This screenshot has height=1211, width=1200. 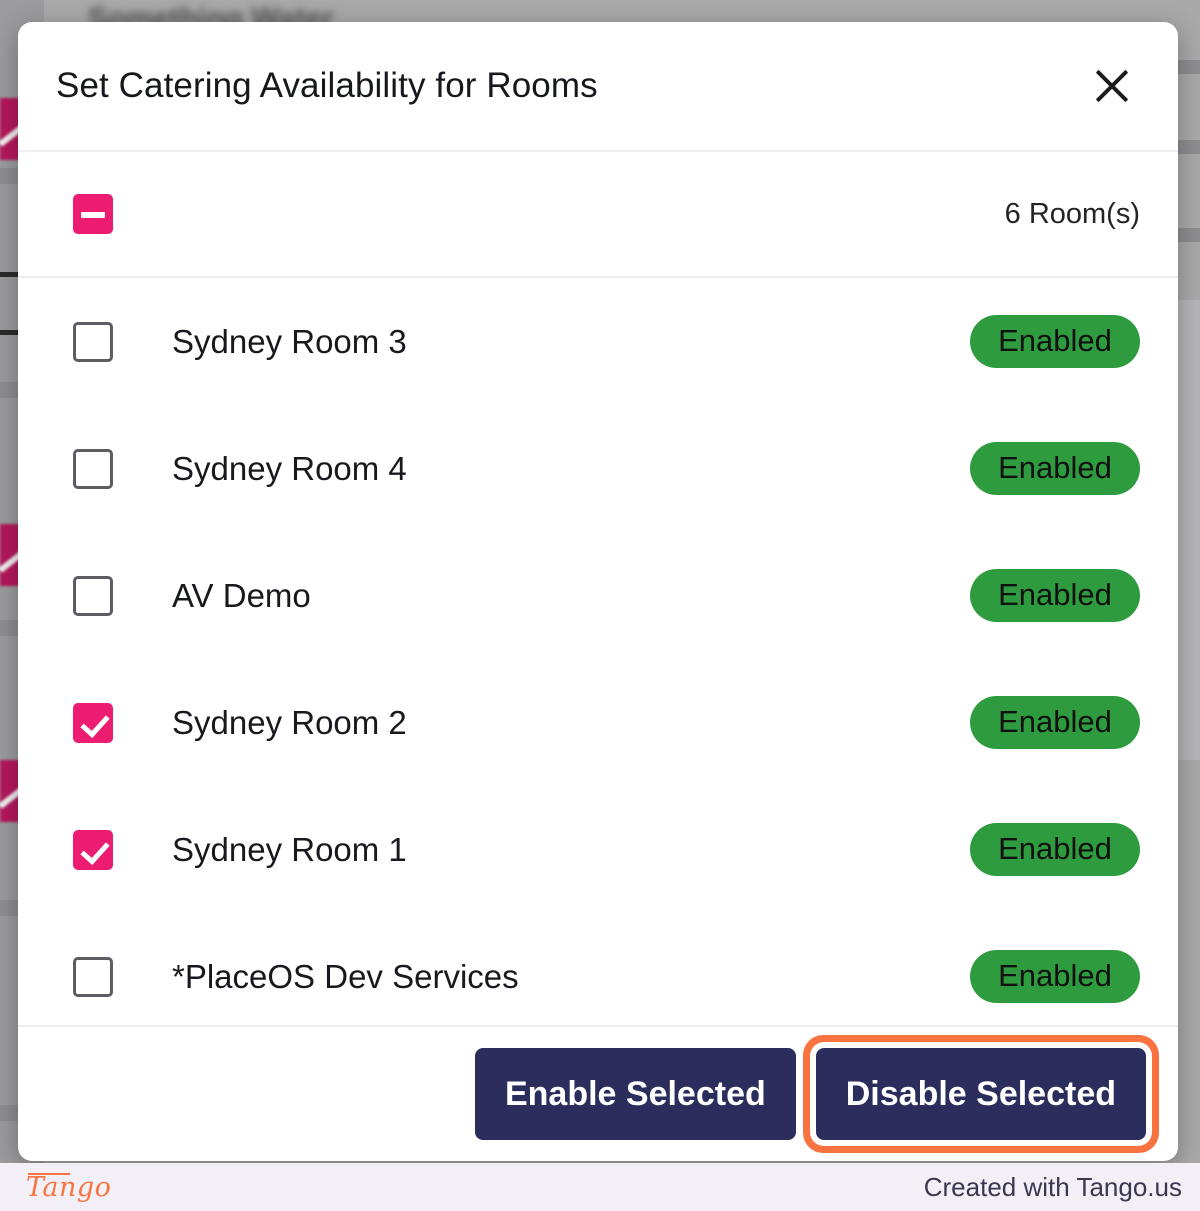 I want to click on dialog-footer: Enable Selected Disable Selected, so click(x=598, y=1094).